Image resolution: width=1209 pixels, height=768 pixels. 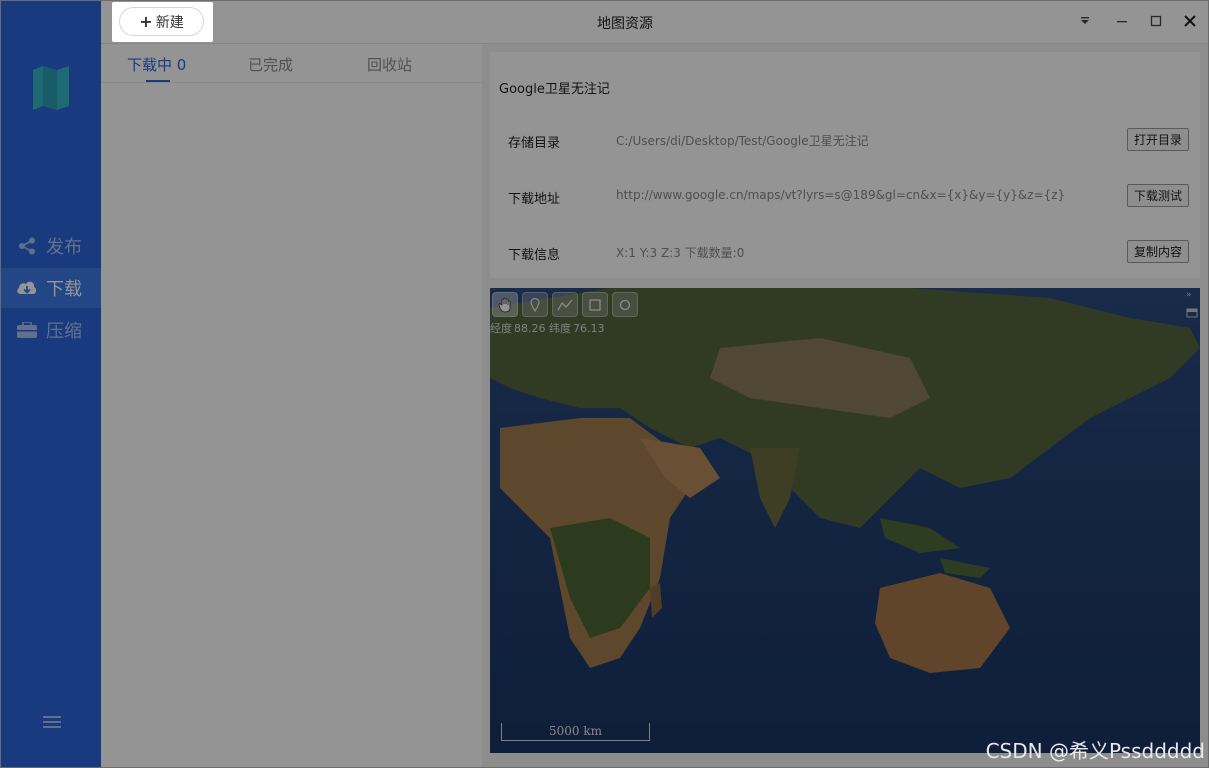 What do you see at coordinates (595, 304) in the screenshot?
I see `rectangle-icon` at bounding box center [595, 304].